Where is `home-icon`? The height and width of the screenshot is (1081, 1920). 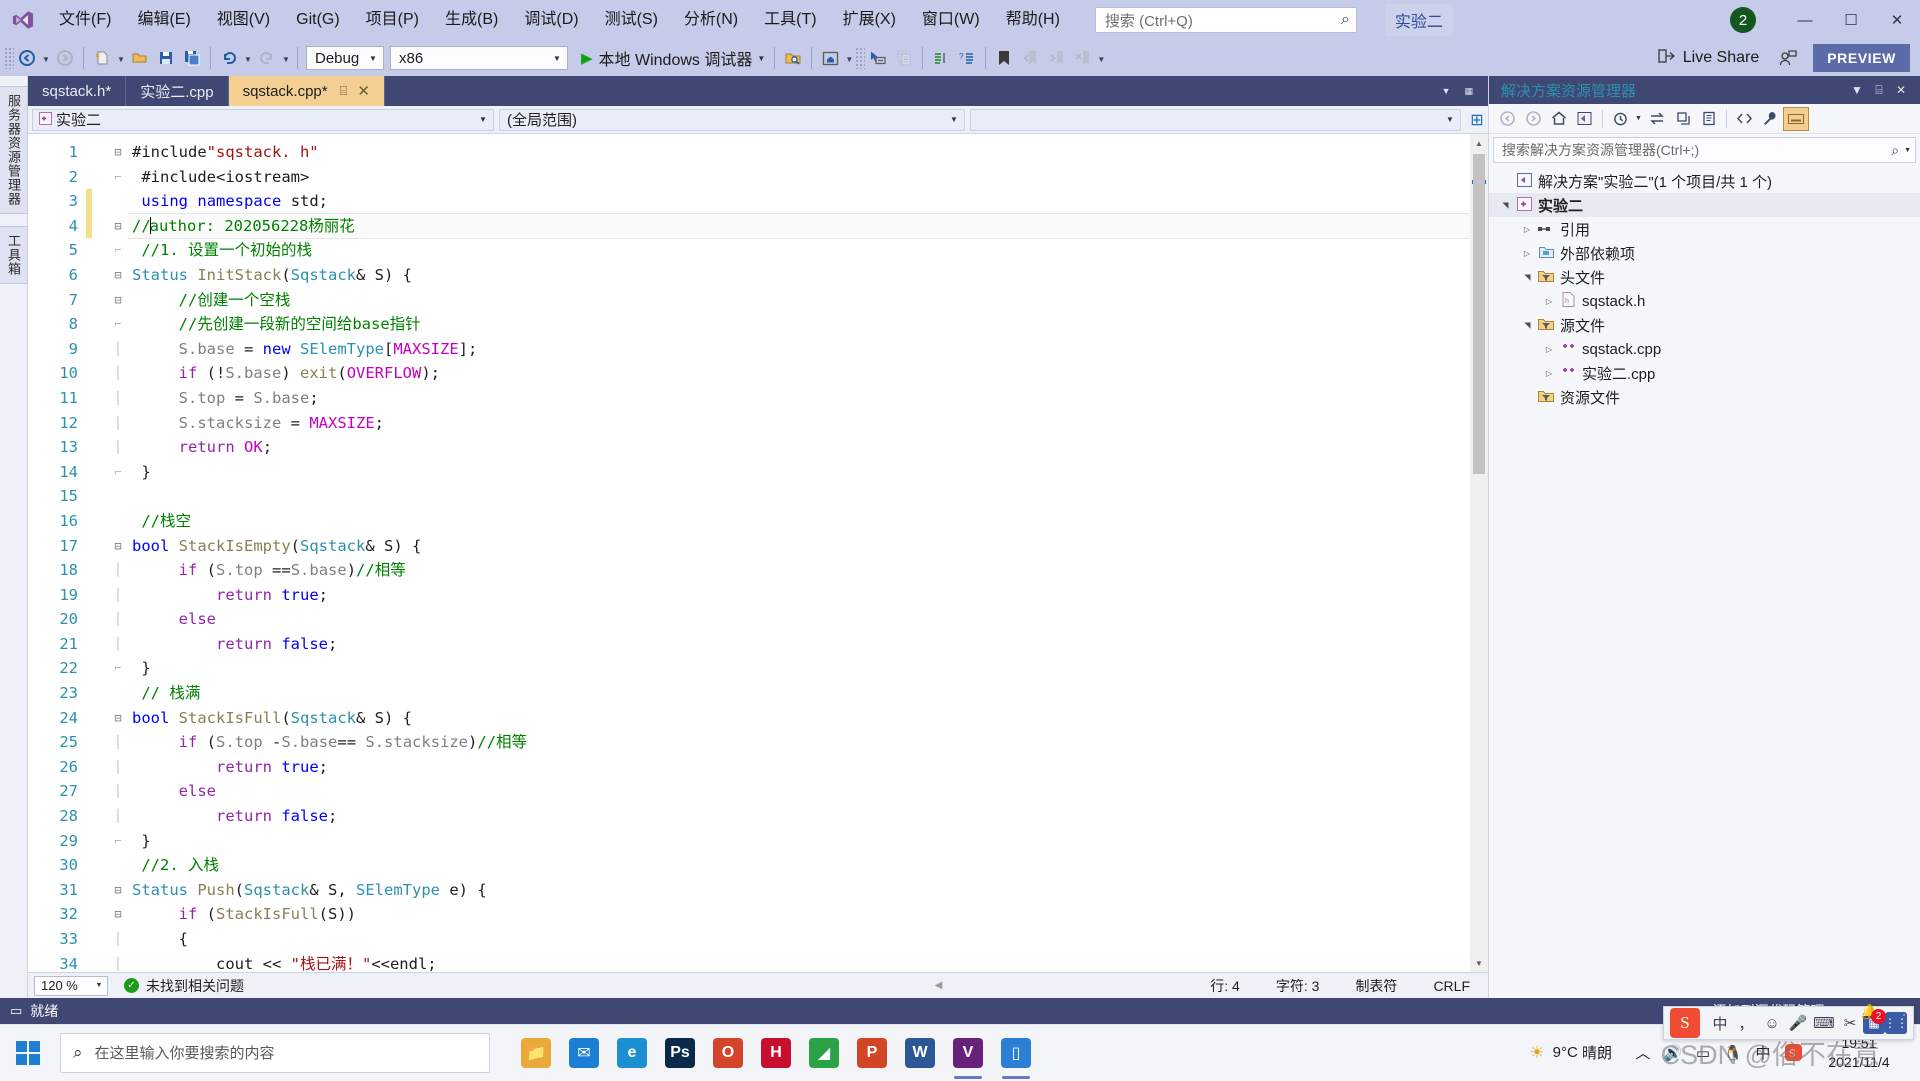 home-icon is located at coordinates (1559, 119).